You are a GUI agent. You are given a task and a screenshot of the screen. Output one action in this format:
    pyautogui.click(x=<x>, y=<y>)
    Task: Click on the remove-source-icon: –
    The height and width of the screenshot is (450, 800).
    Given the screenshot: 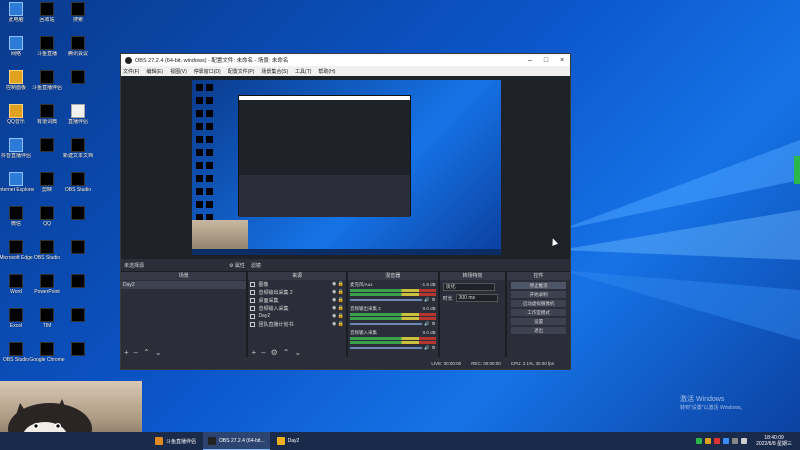 What is the action you would take?
    pyautogui.click(x=263, y=352)
    